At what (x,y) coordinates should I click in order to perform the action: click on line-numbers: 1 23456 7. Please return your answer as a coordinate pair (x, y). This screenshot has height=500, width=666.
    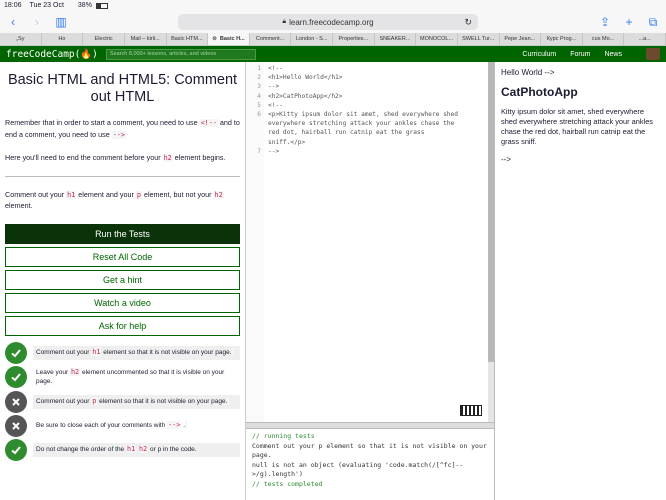
    Looking at the image, I should click on (255, 242).